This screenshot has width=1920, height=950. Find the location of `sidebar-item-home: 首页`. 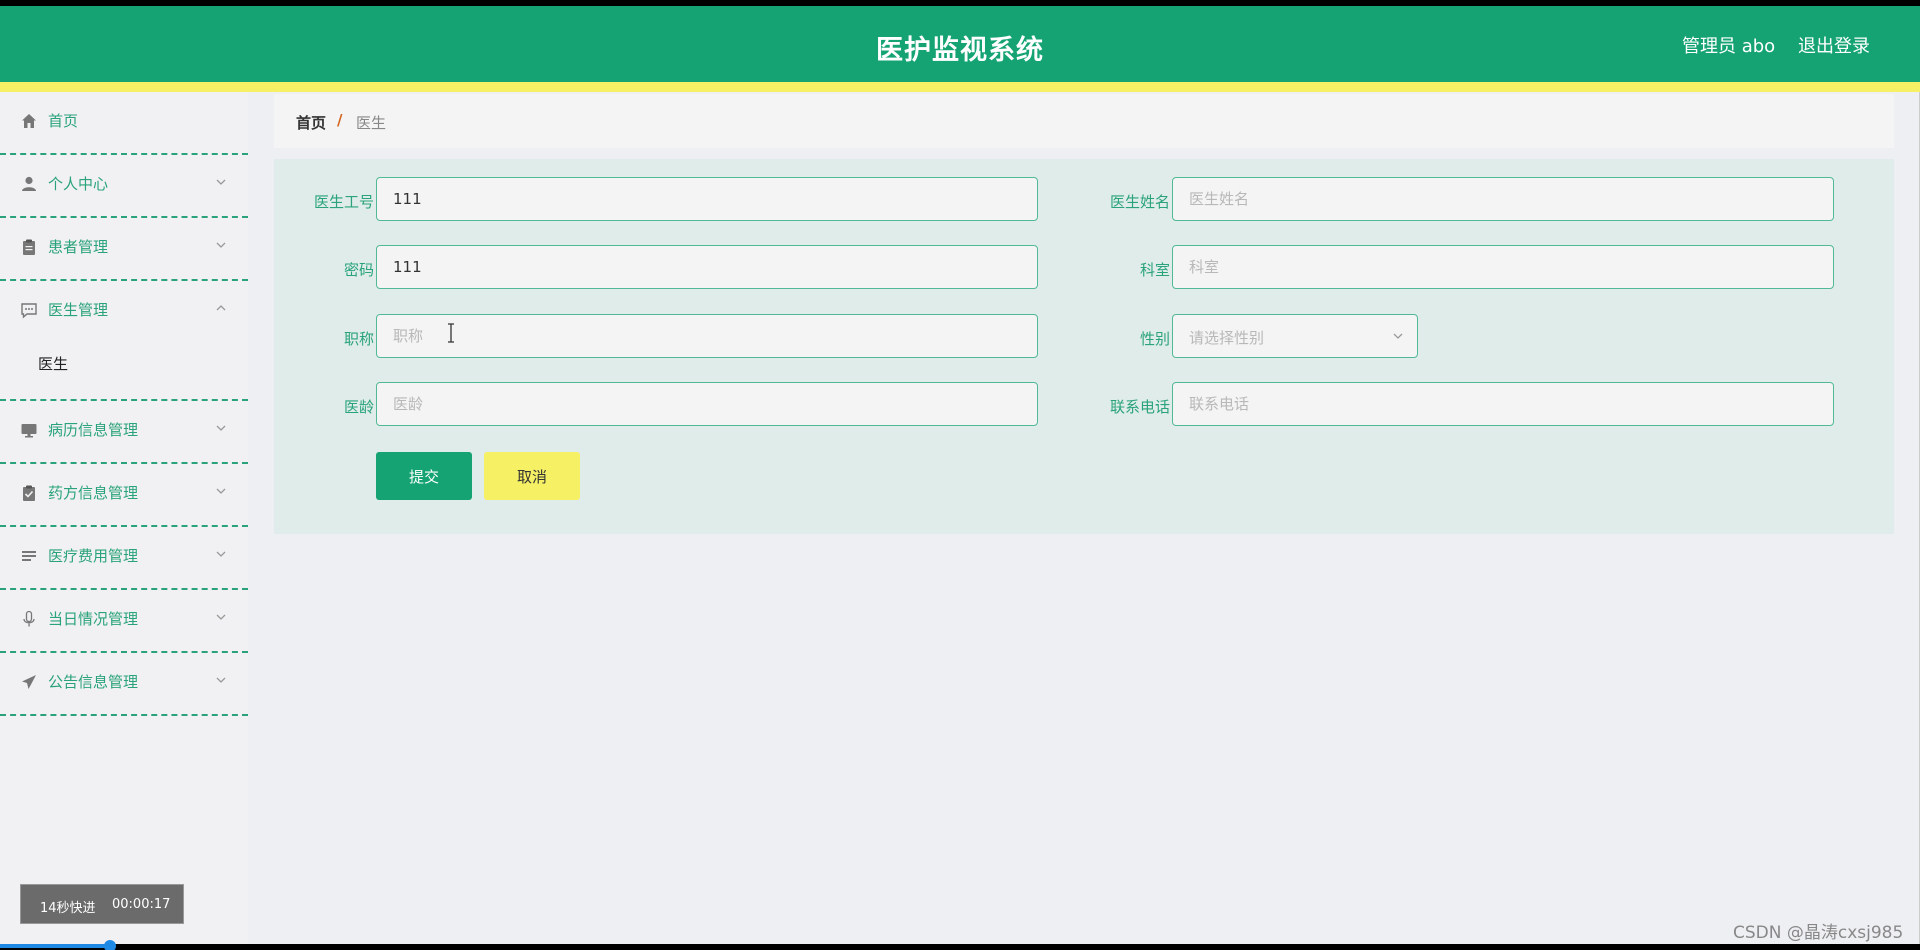

sidebar-item-home: 首页 is located at coordinates (124, 123).